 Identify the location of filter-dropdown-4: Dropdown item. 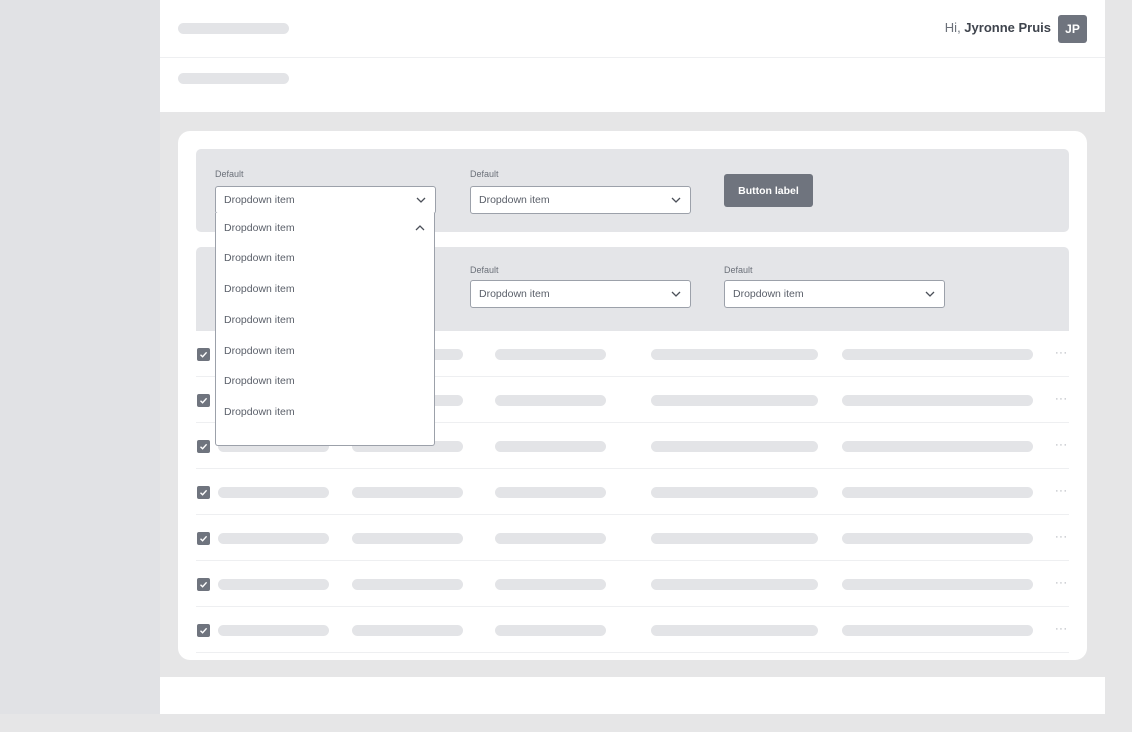
(834, 294).